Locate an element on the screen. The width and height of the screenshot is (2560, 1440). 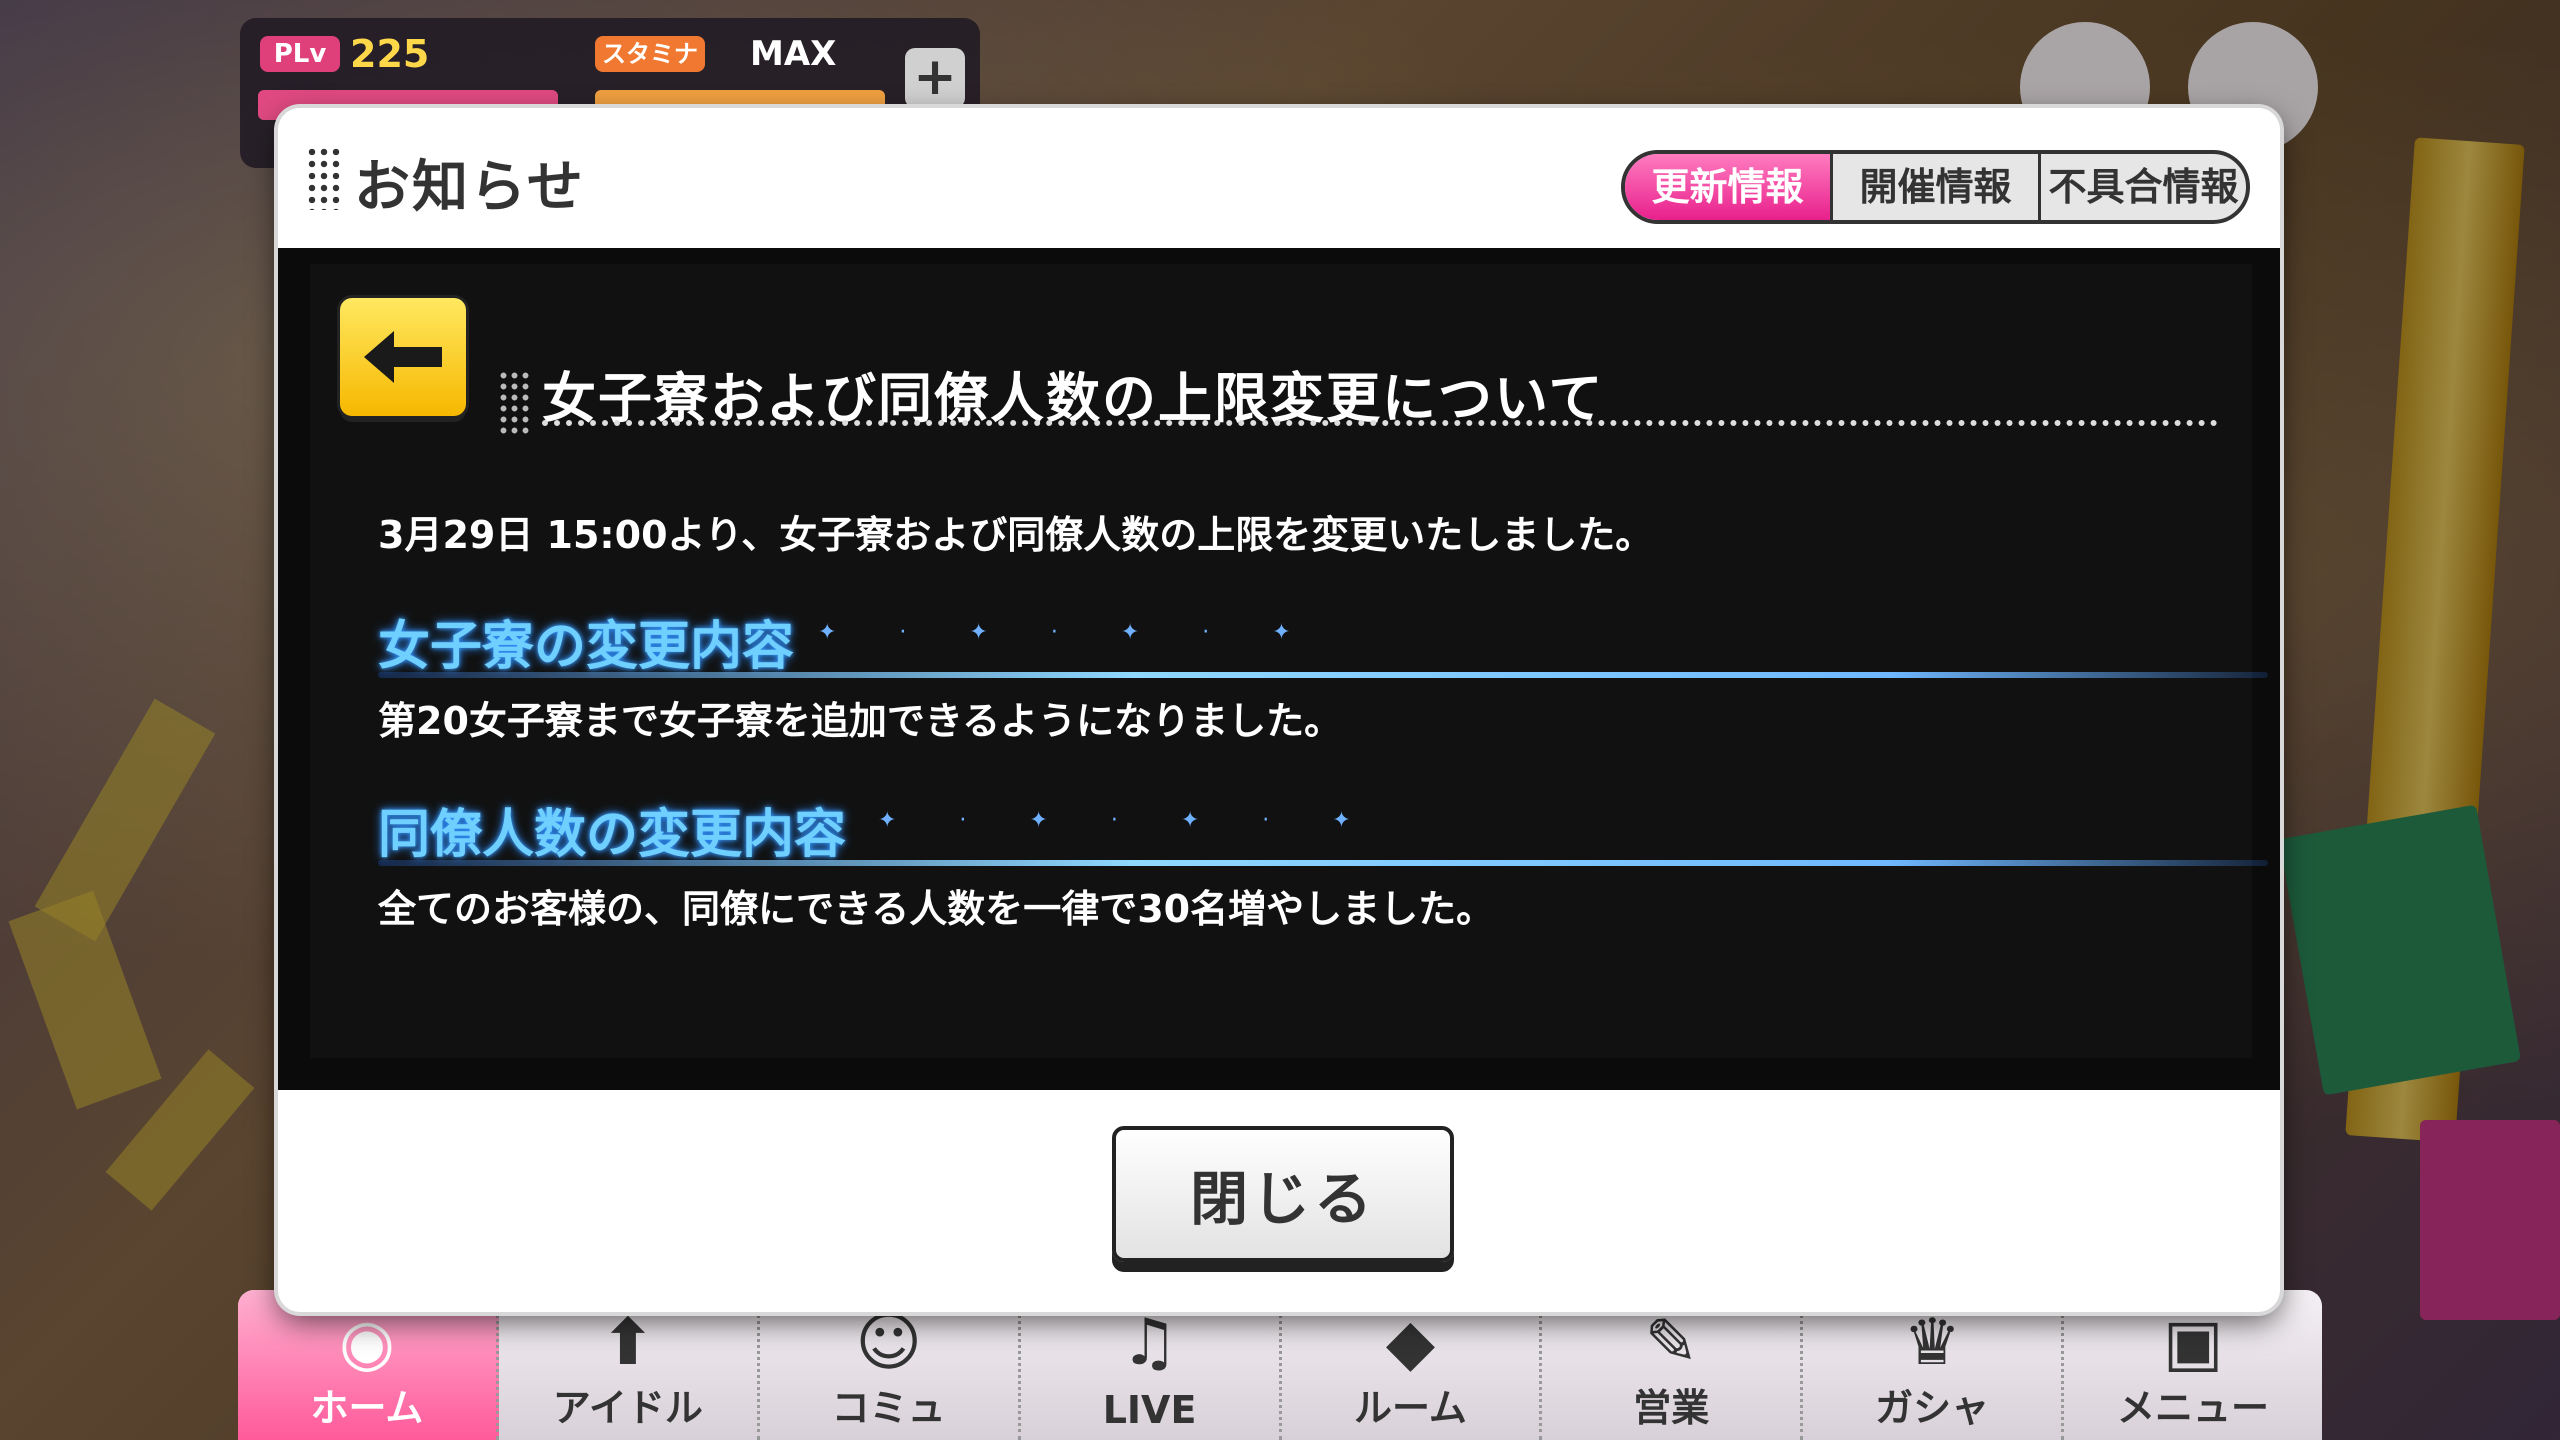
gacha-icon: ♛ is located at coordinates (1932, 1343).